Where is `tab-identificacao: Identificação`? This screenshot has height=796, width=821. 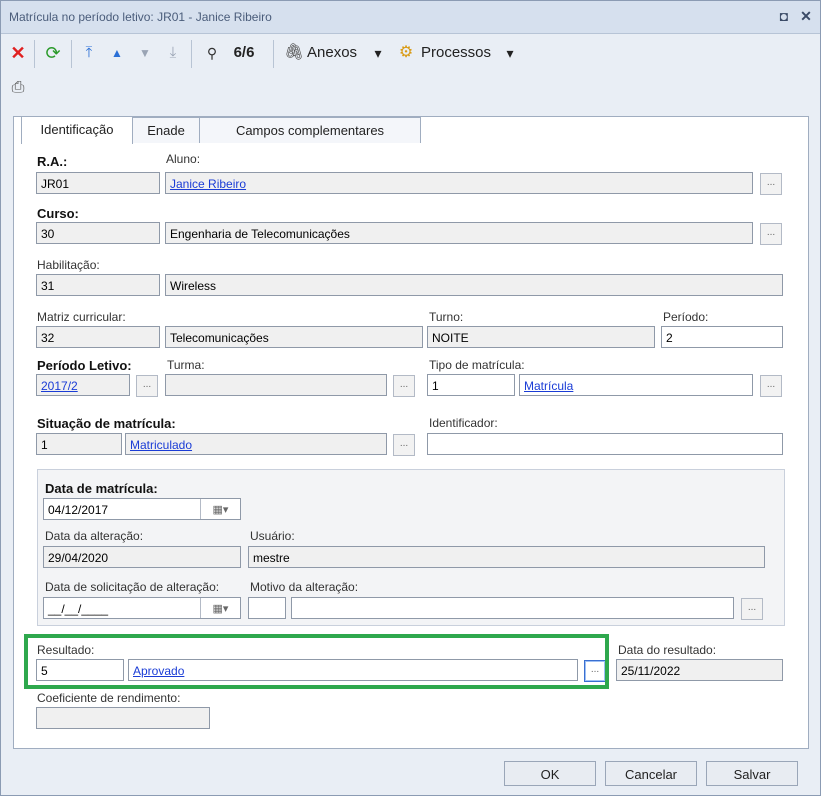 tab-identificacao: Identificação is located at coordinates (77, 130).